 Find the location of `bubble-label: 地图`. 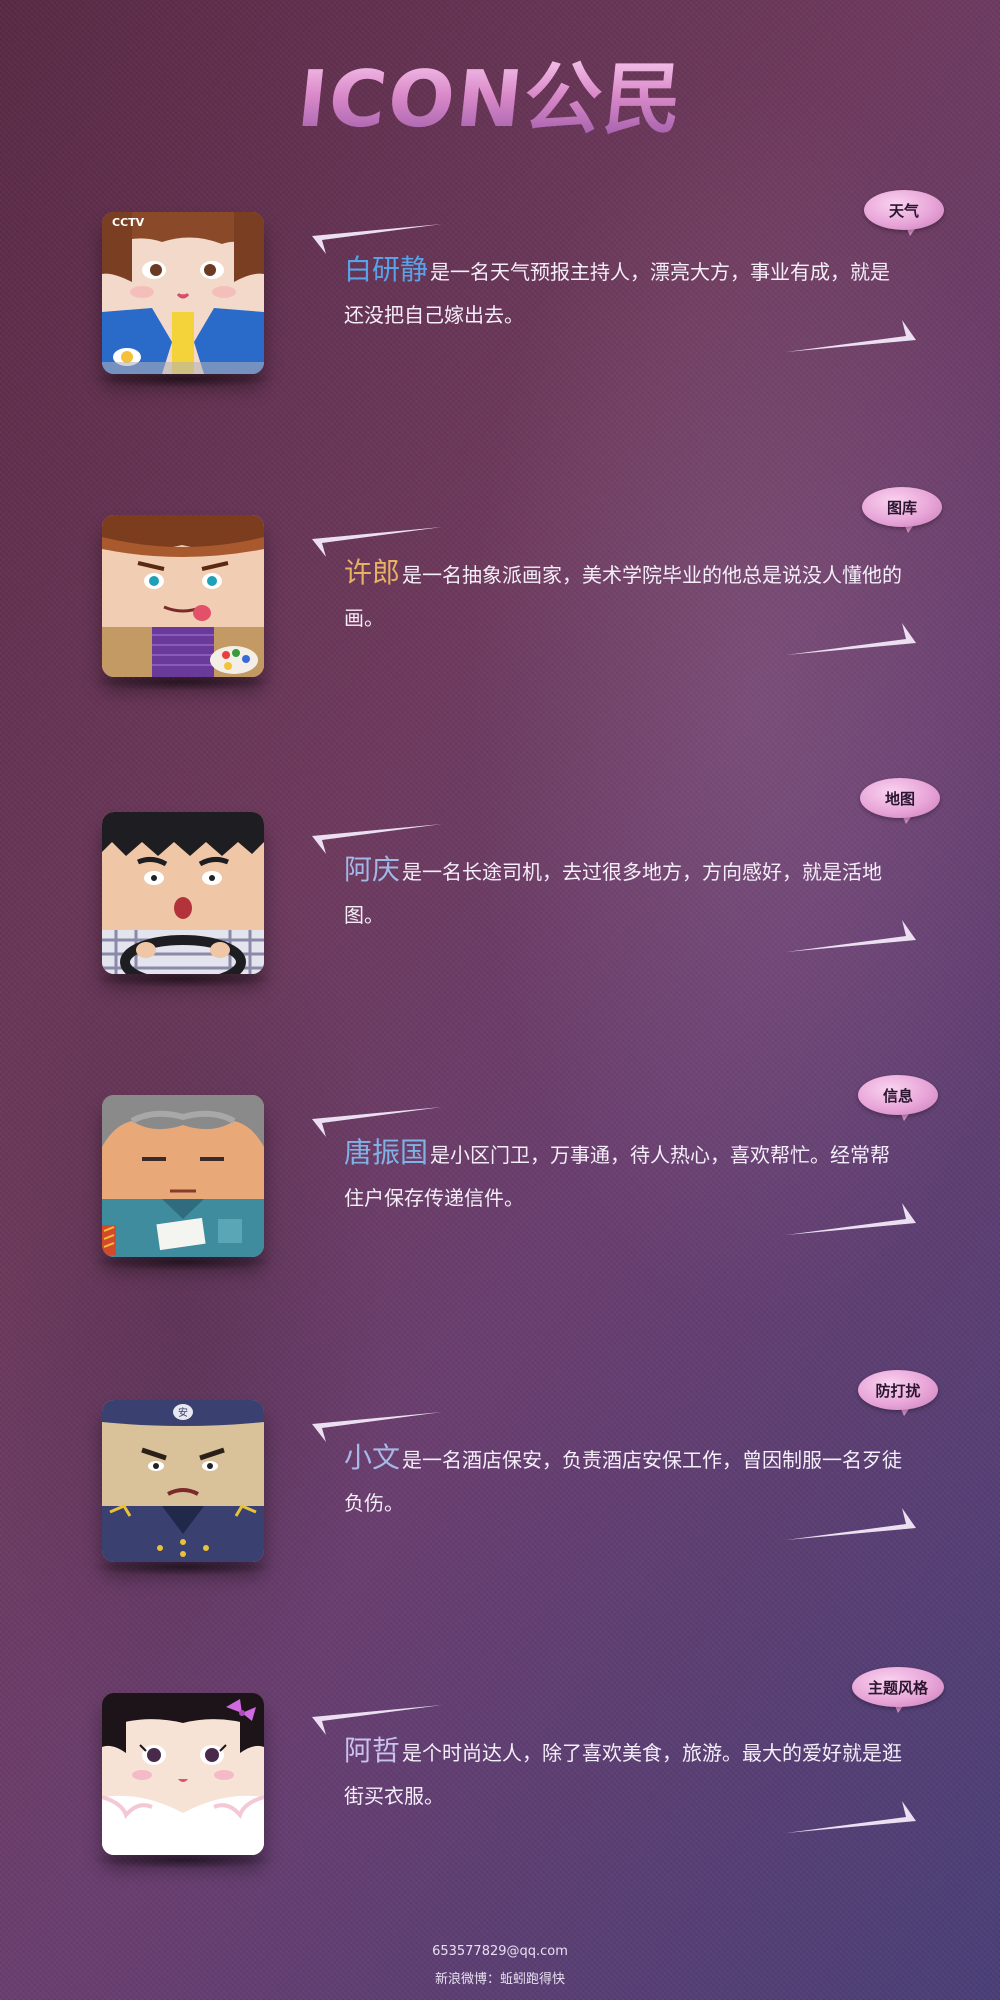

bubble-label: 地图 is located at coordinates (900, 798).